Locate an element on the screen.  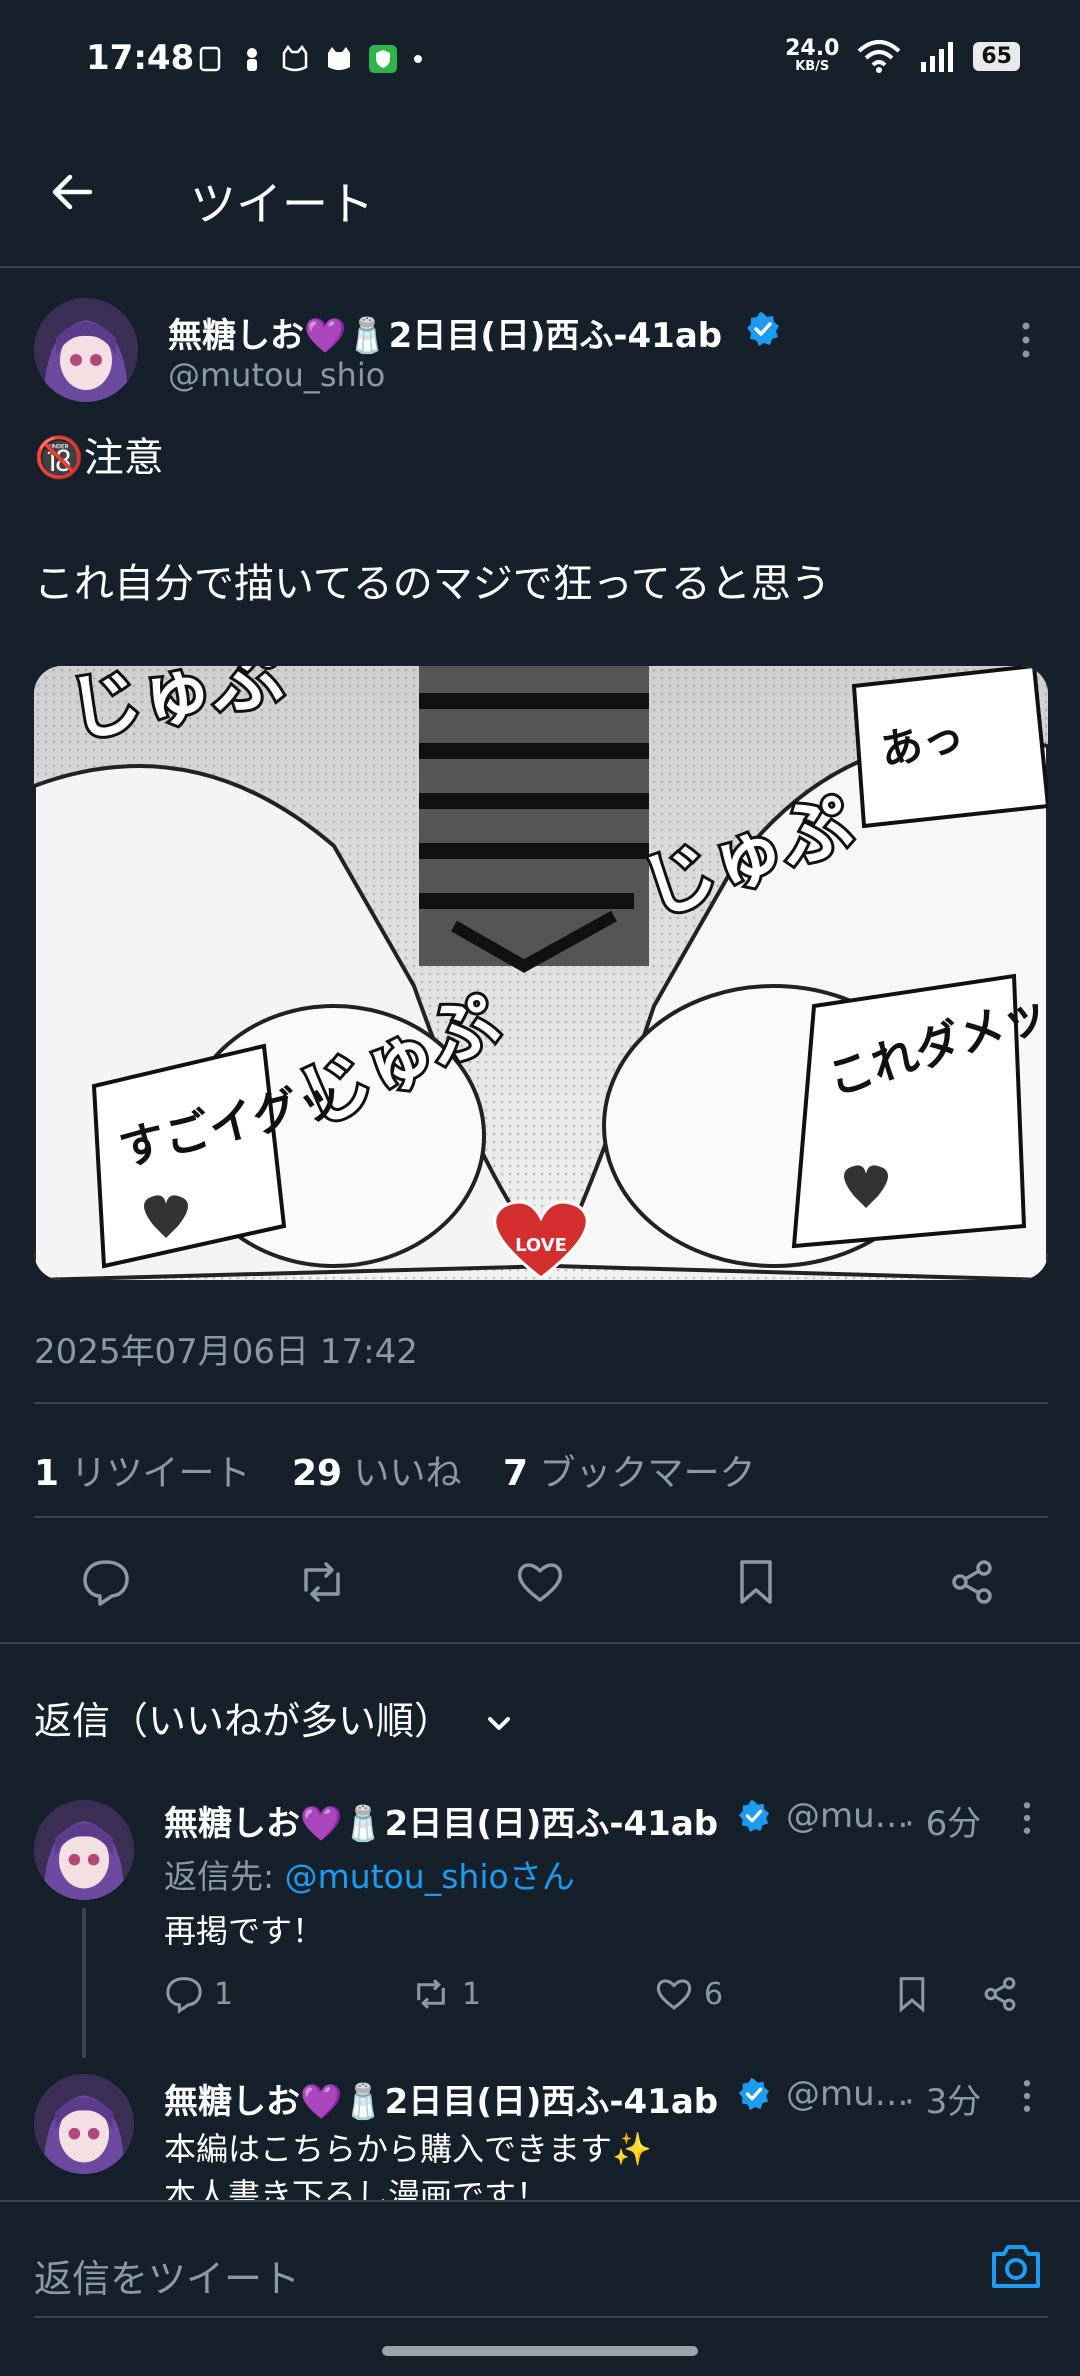
likes-count: 29 is located at coordinates (317, 1473).